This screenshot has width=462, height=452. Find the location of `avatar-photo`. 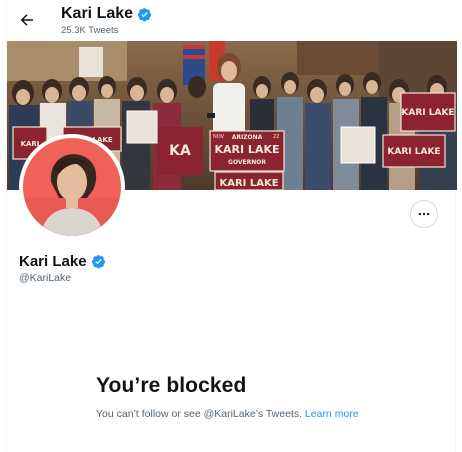

avatar-photo is located at coordinates (72, 187).